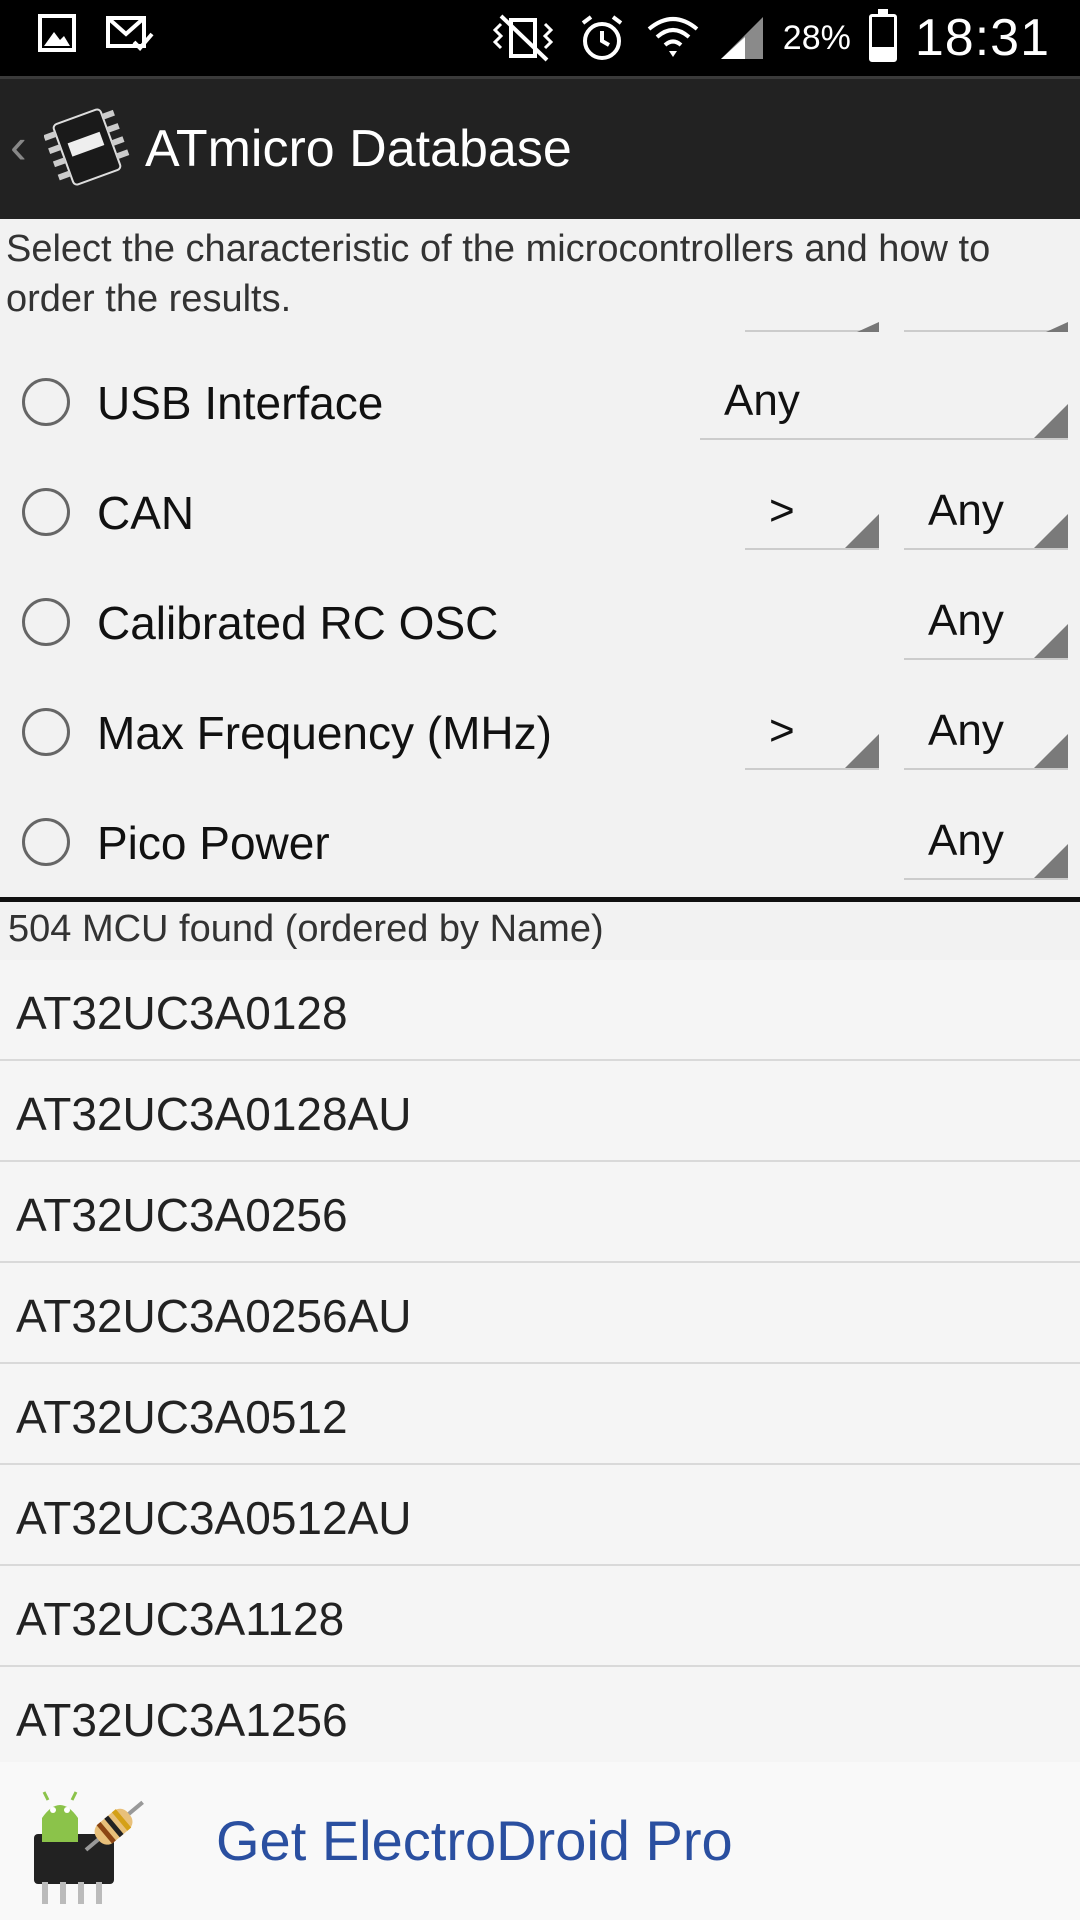 Image resolution: width=1080 pixels, height=1920 pixels. What do you see at coordinates (182, 1215) in the screenshot?
I see `list-item-label: AT32UC3A0256` at bounding box center [182, 1215].